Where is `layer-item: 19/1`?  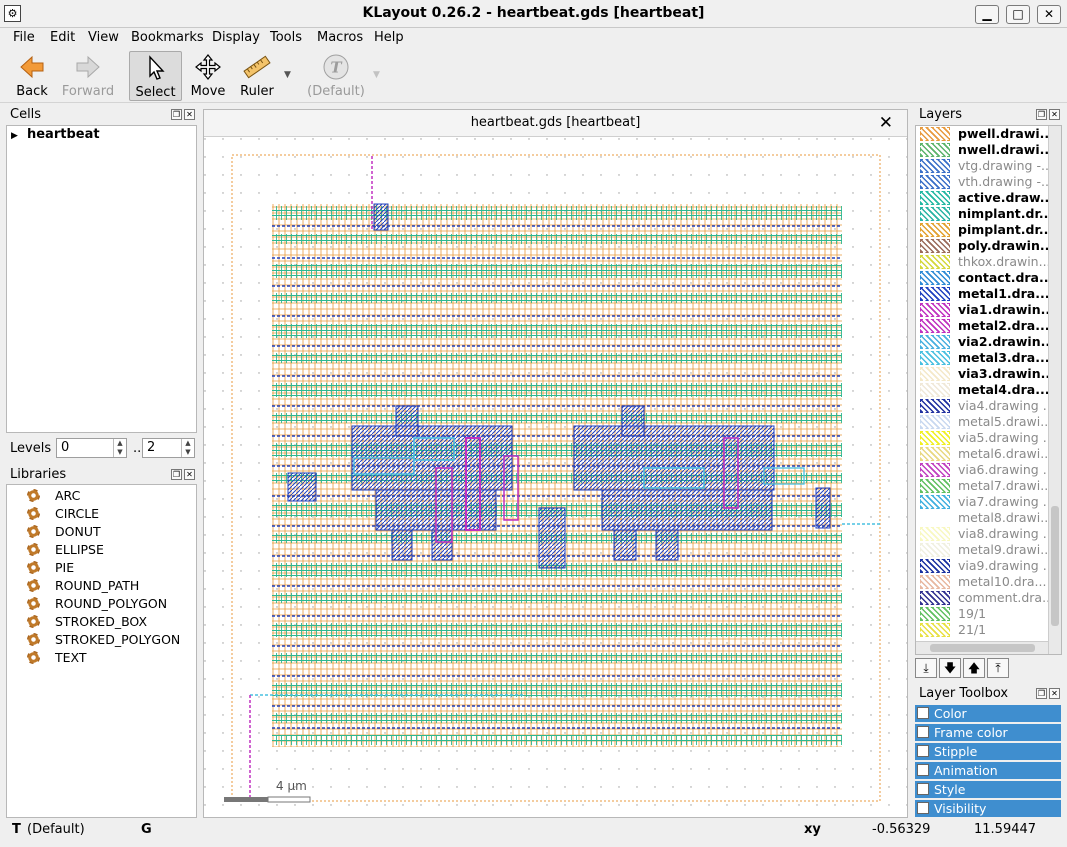
layer-item: 19/1 is located at coordinates (984, 614).